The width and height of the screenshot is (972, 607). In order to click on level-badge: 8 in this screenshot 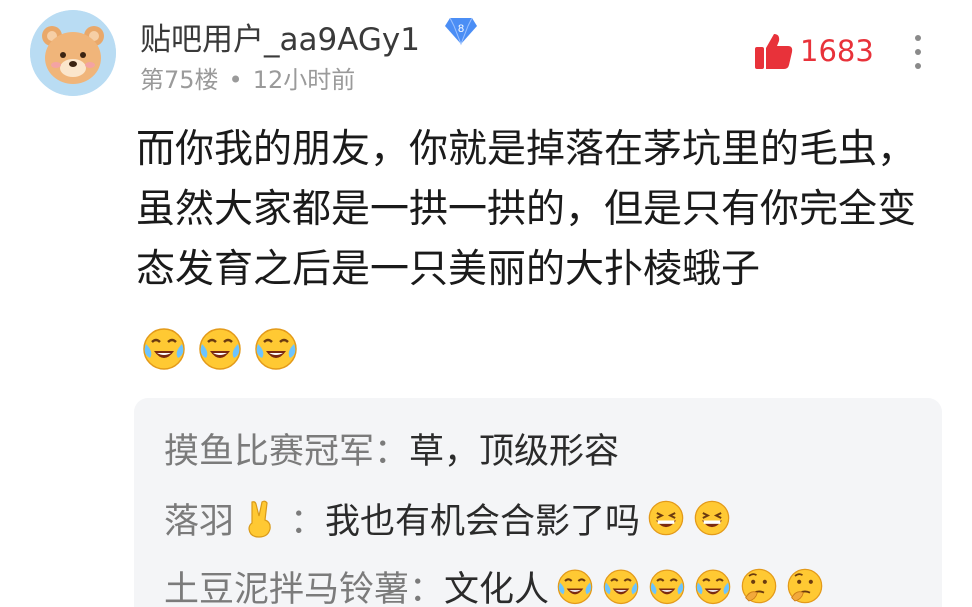, I will do `click(461, 31)`.